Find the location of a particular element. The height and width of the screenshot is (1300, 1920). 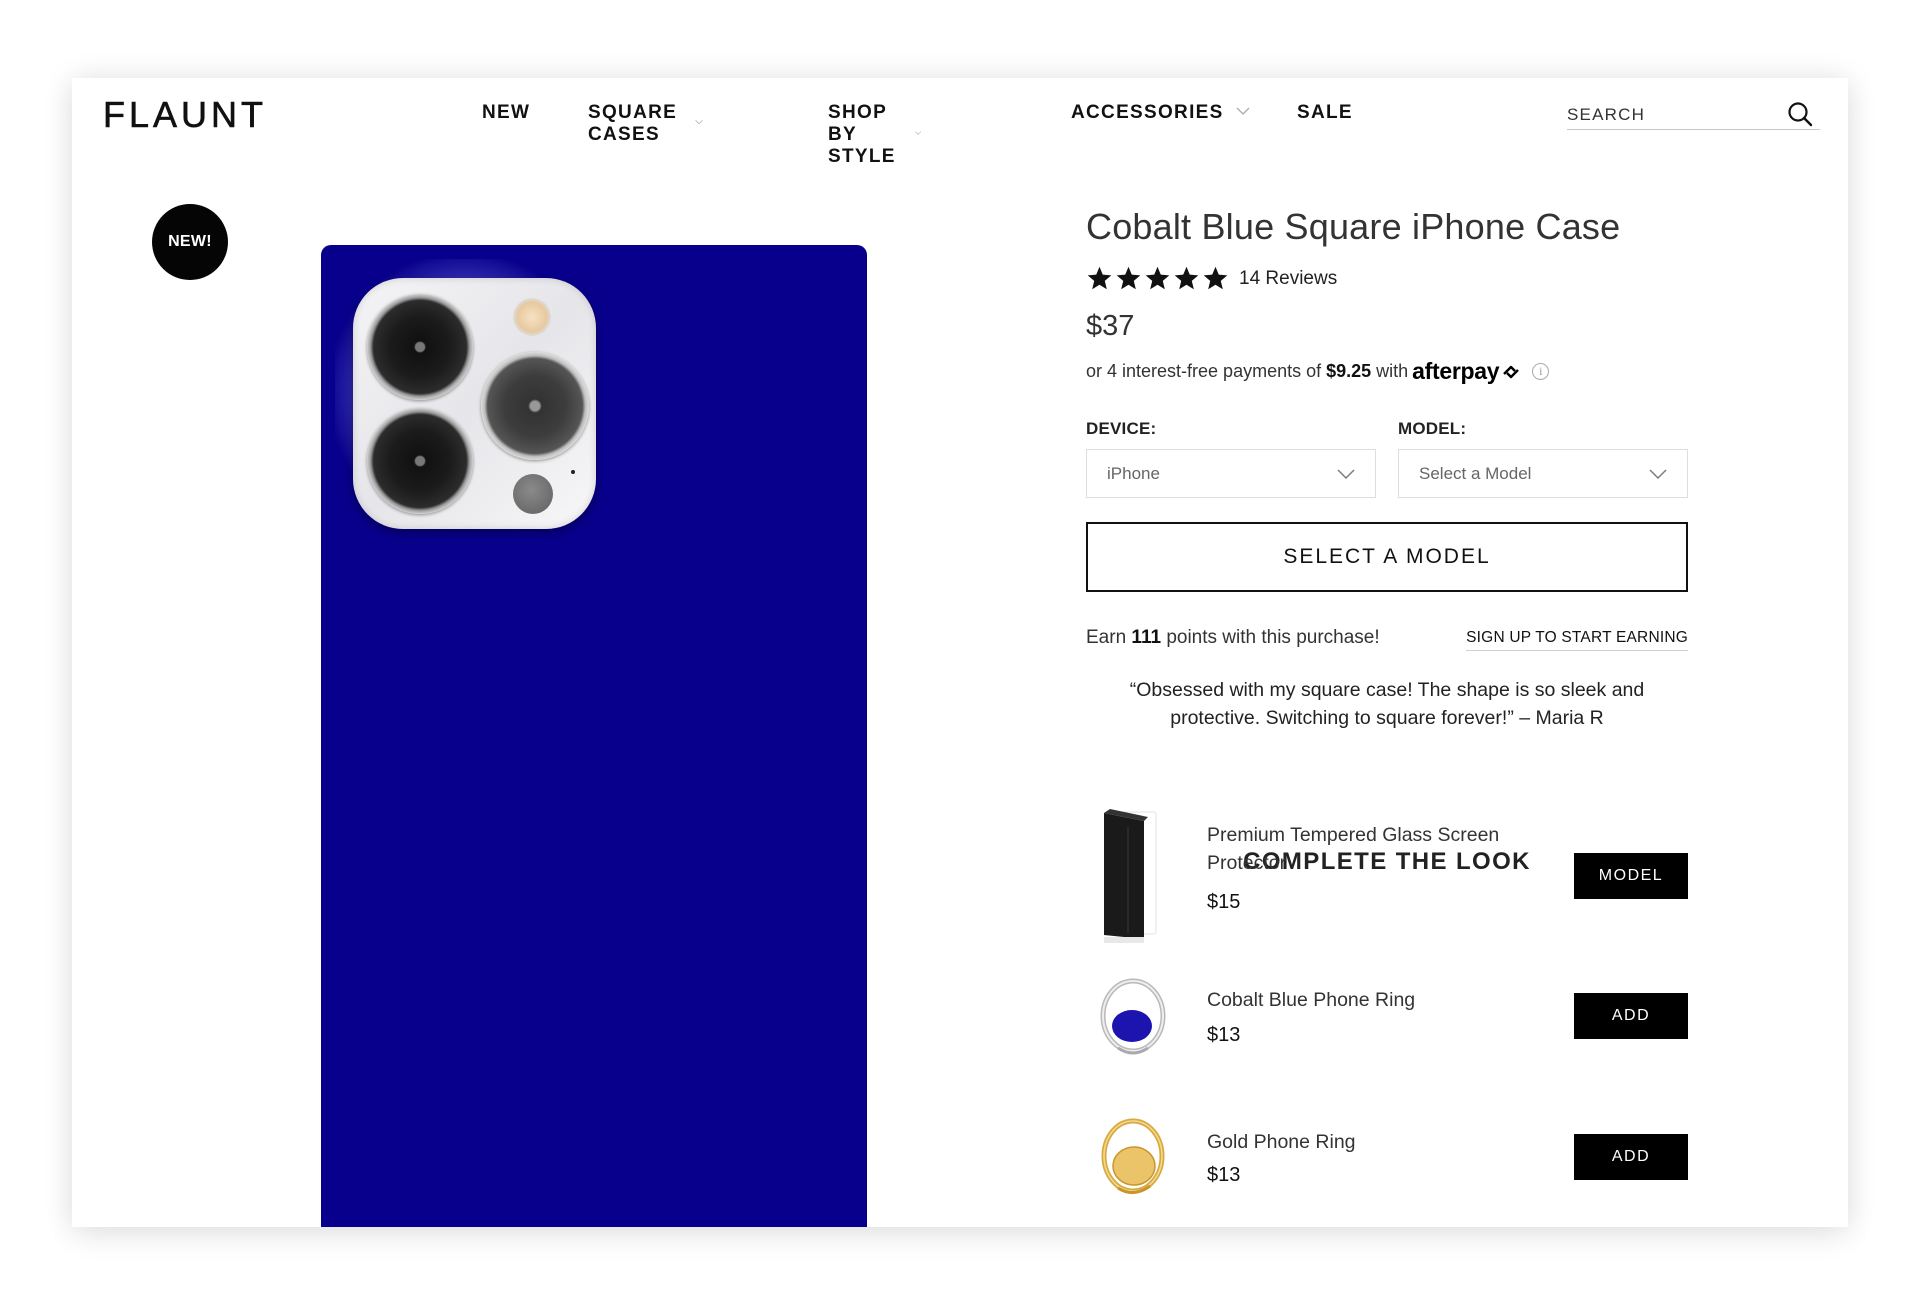

screen-protector-image is located at coordinates (1133, 877).